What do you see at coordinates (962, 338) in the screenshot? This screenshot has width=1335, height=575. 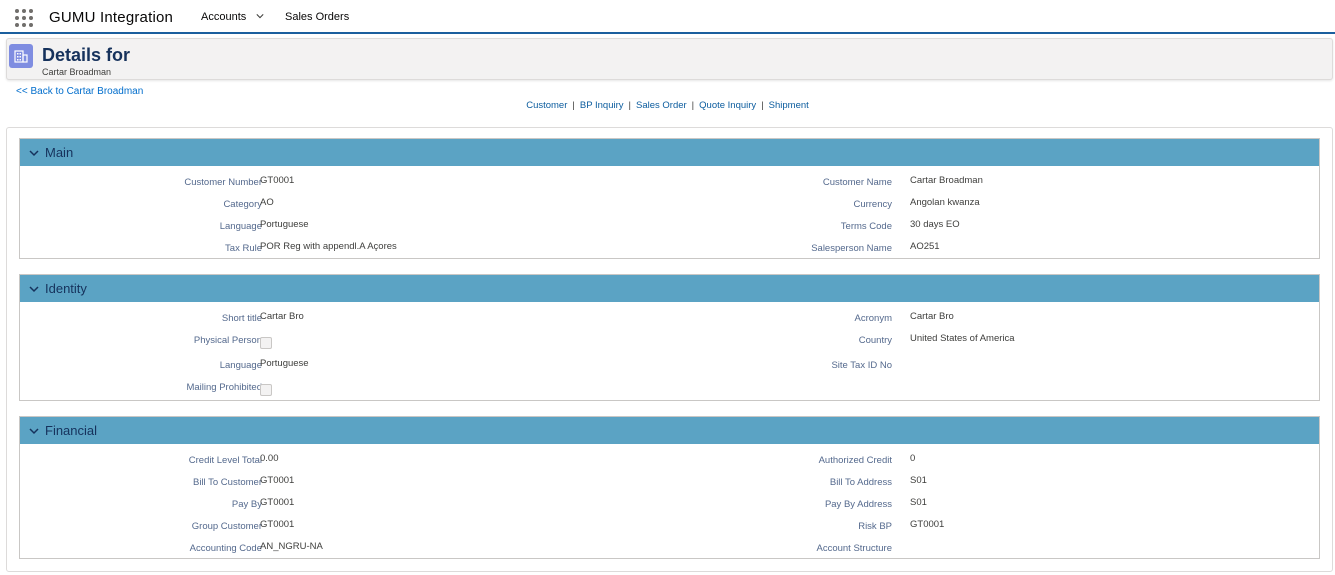 I see `field-value: United States of America` at bounding box center [962, 338].